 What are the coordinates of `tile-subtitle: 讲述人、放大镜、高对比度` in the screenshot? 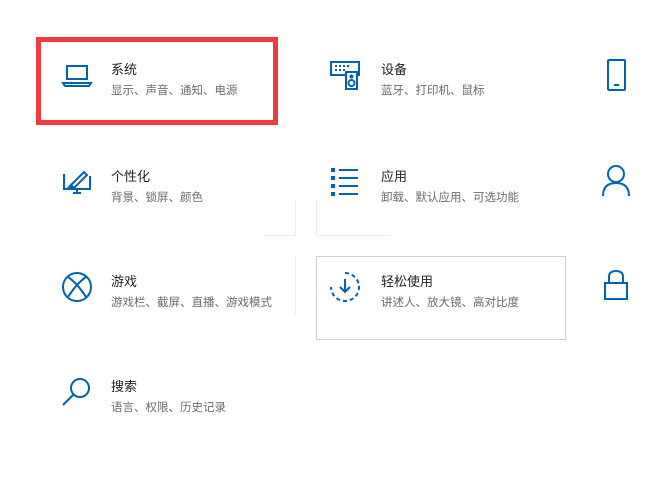 It's located at (450, 302).